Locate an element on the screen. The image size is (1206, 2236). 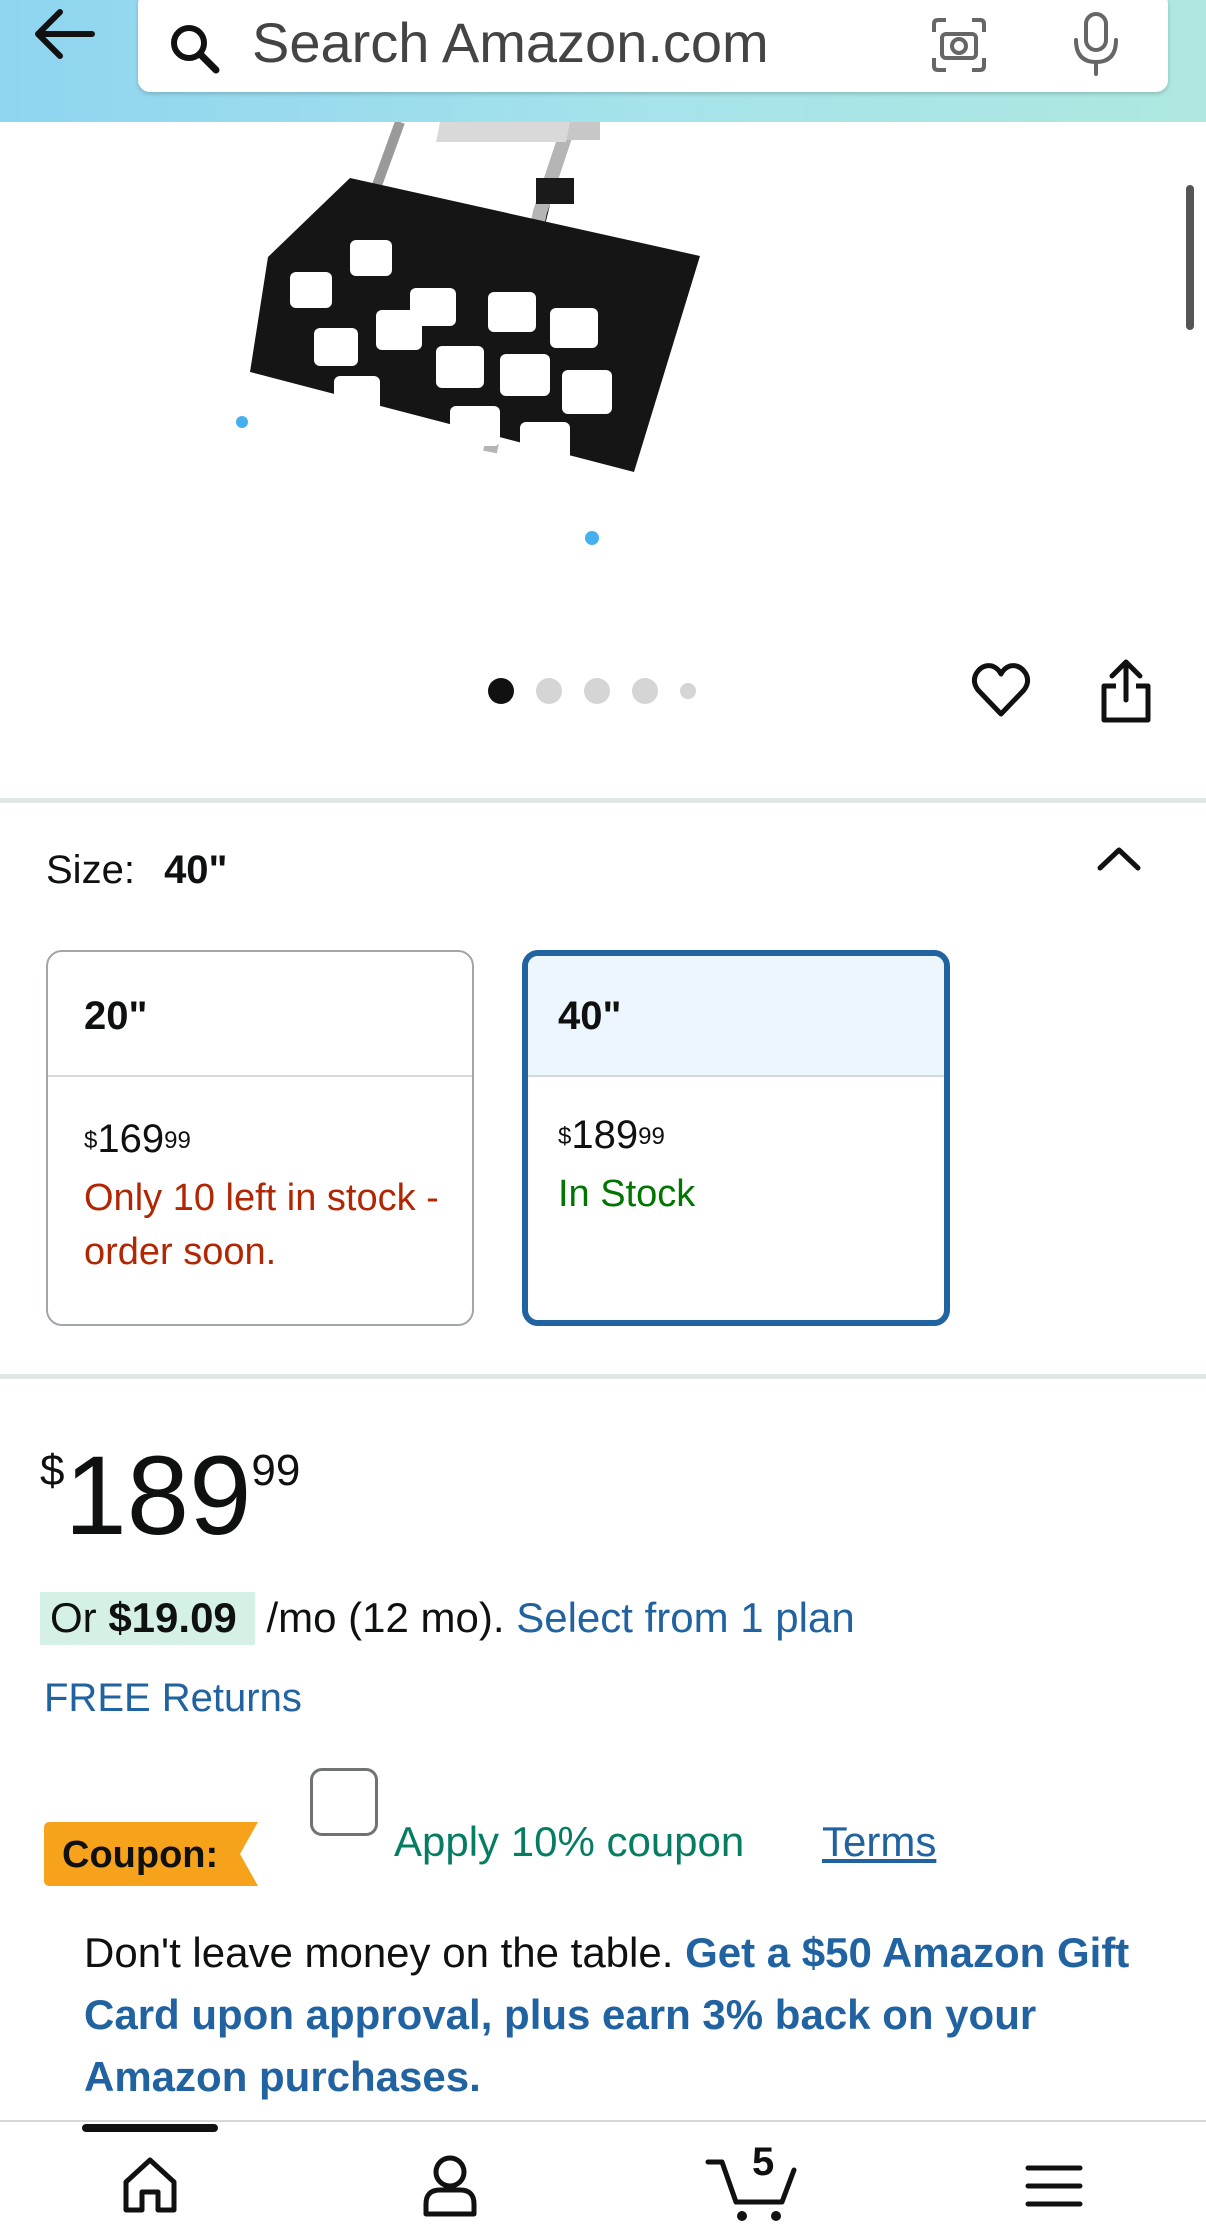
heart-icon is located at coordinates (1001, 691).